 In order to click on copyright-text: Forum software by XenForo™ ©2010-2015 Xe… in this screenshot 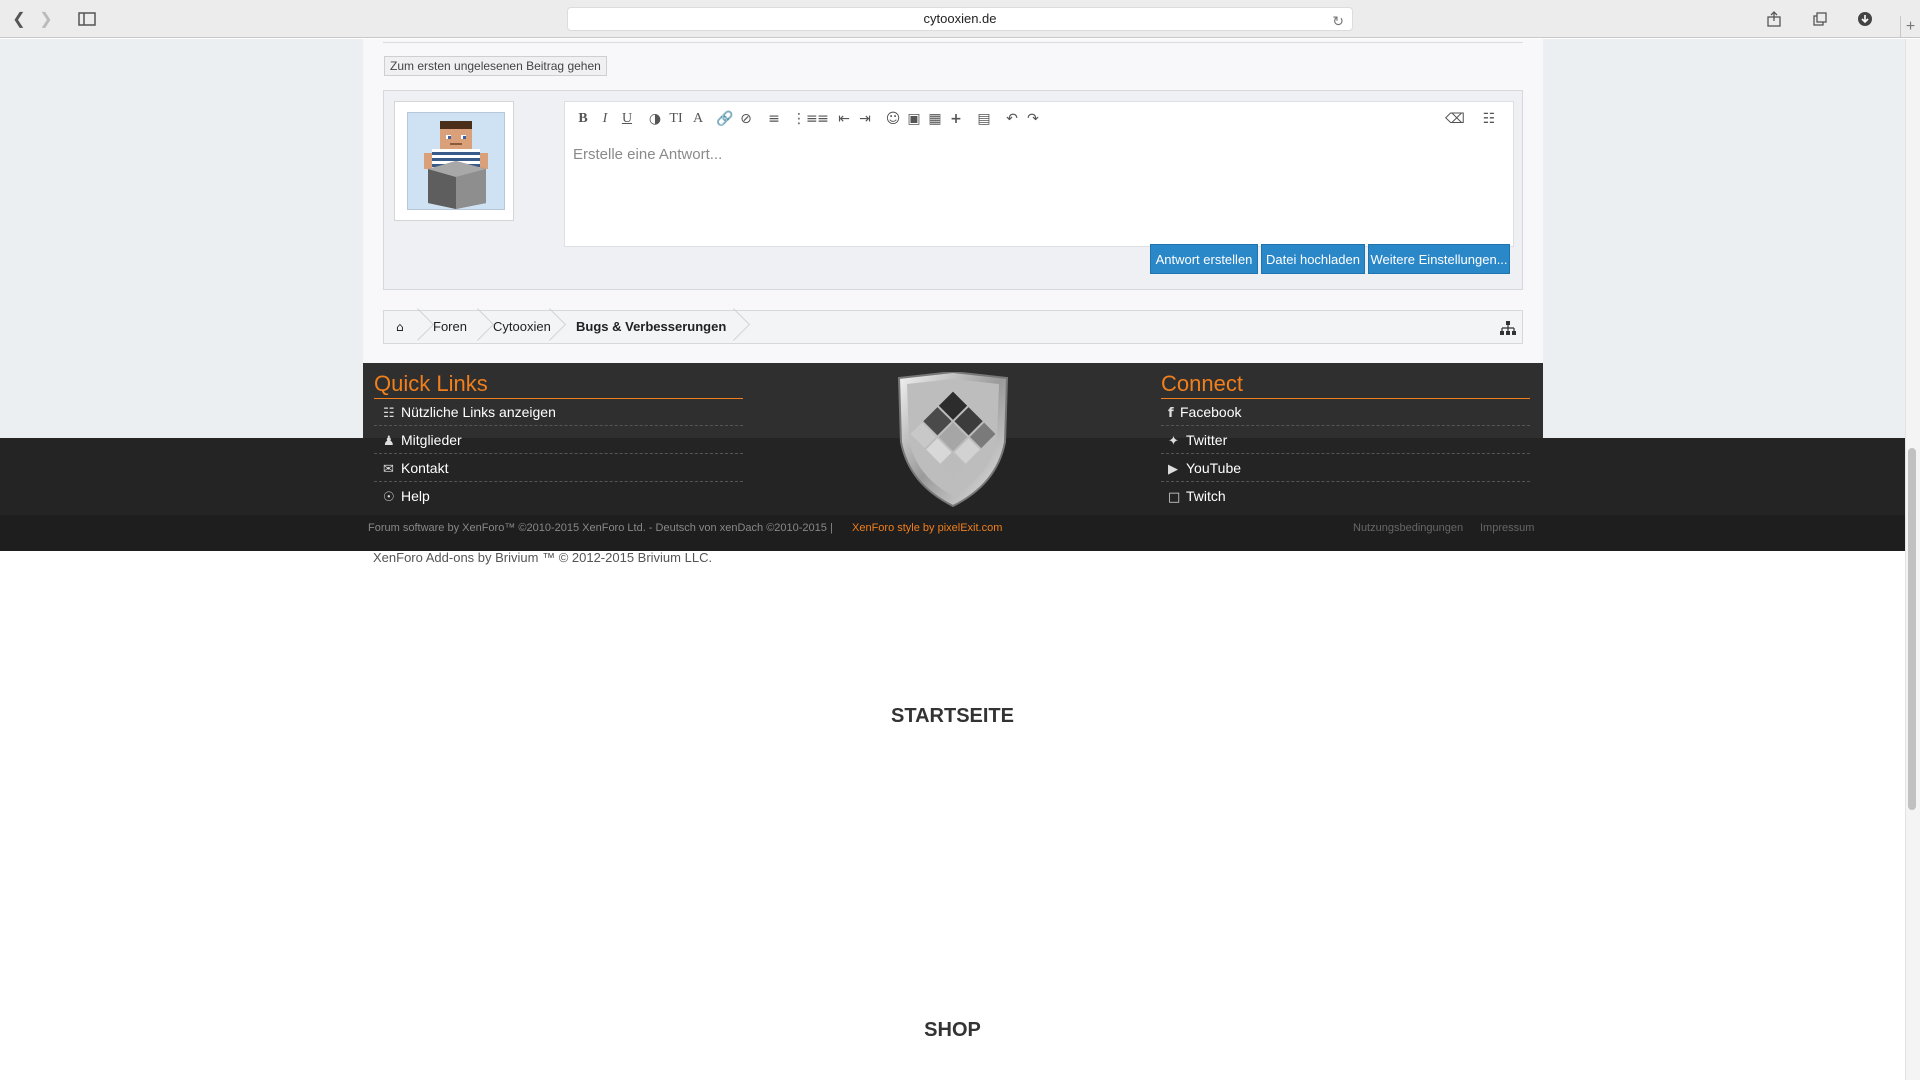, I will do `click(600, 528)`.